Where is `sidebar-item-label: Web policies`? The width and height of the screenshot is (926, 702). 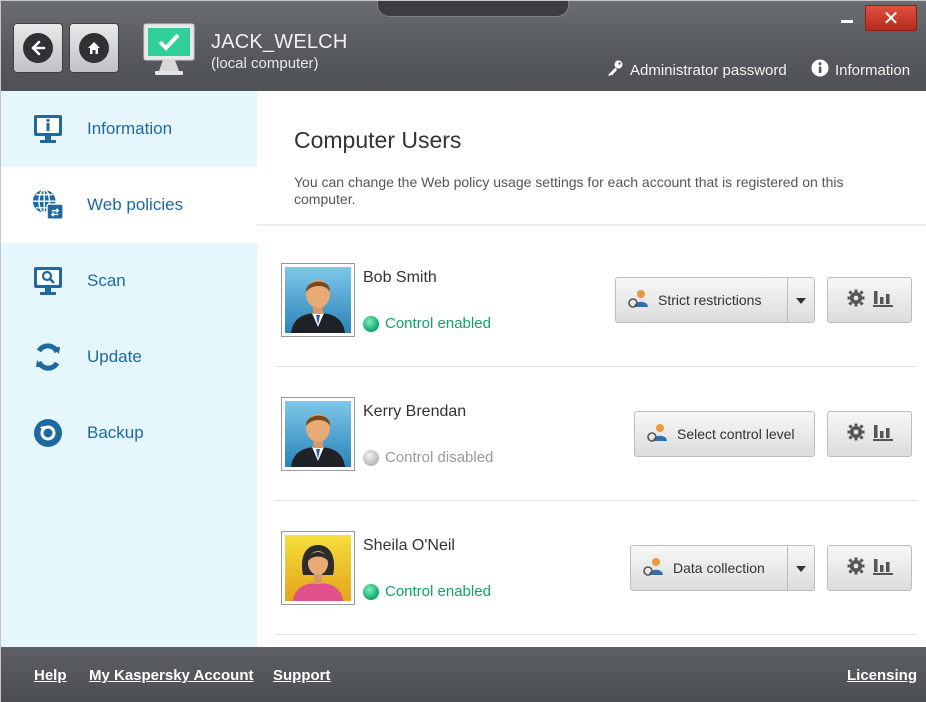 sidebar-item-label: Web policies is located at coordinates (135, 204).